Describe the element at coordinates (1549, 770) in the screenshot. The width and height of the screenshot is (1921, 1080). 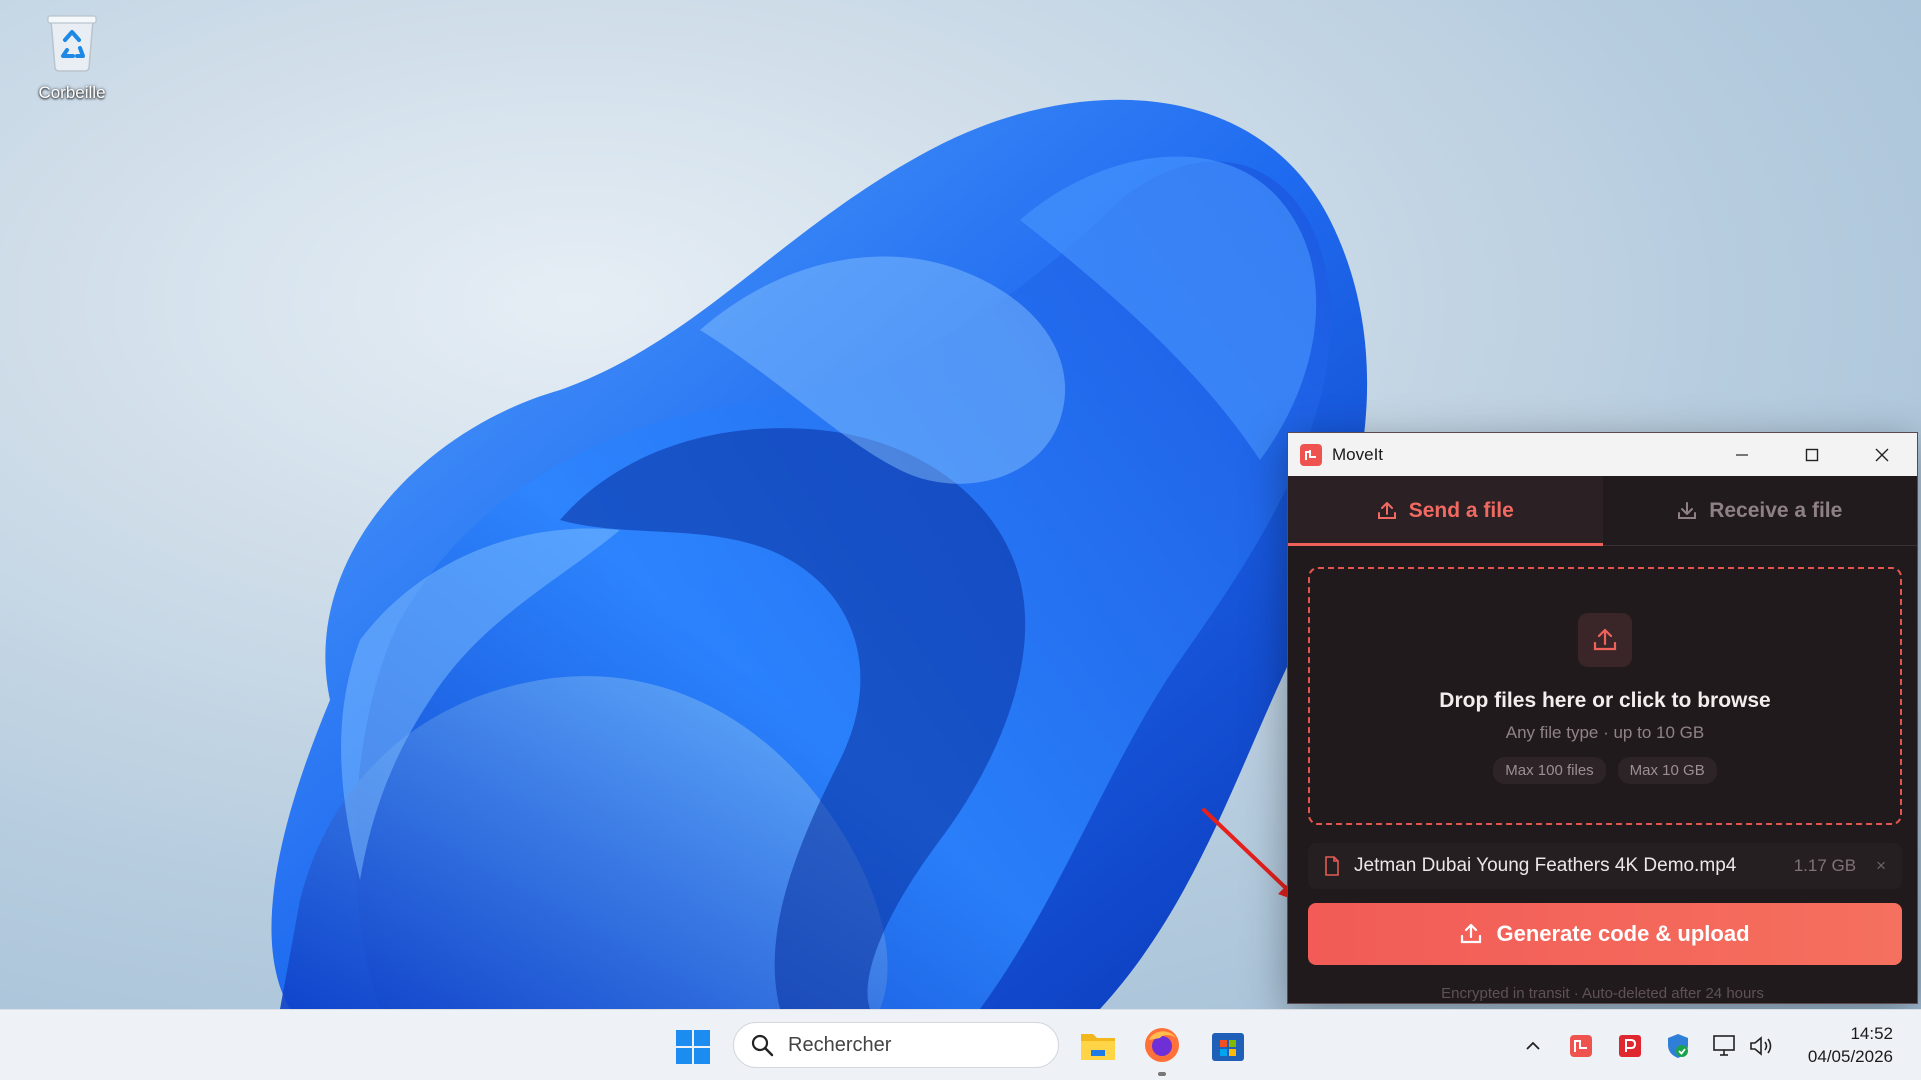
I see `limit-chip-files: Max 100 files` at that location.